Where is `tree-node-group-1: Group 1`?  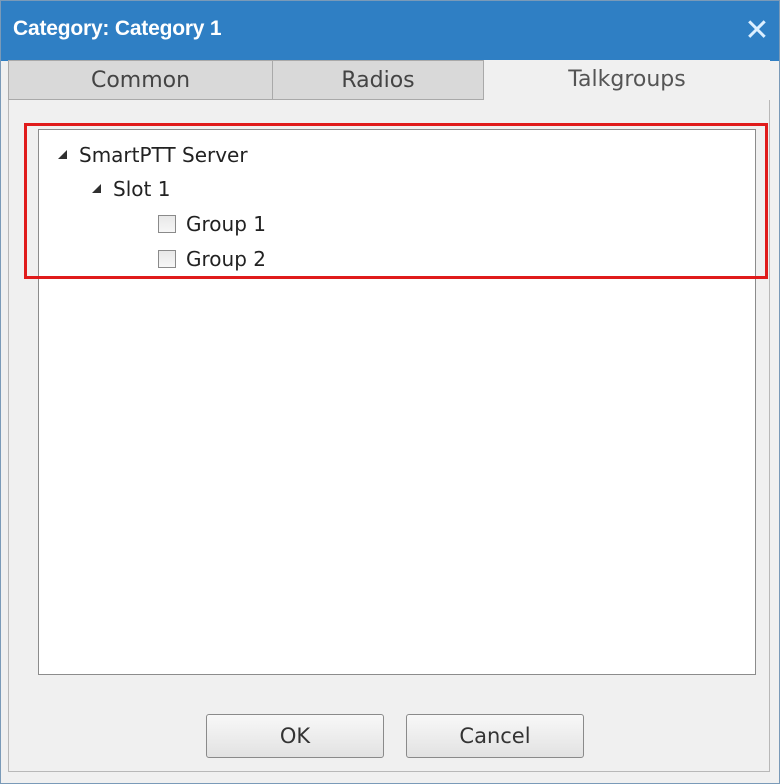 tree-node-group-1: Group 1 is located at coordinates (212, 224).